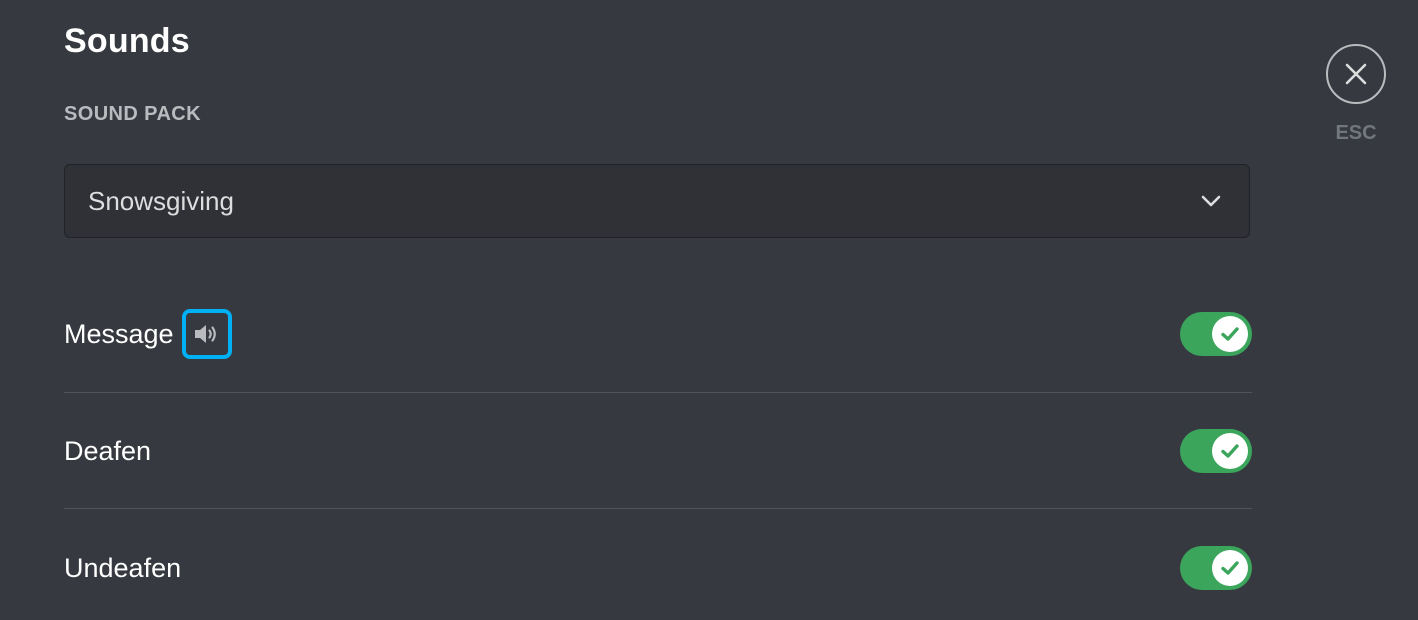 This screenshot has width=1418, height=620. I want to click on chevron-down-icon, so click(1211, 201).